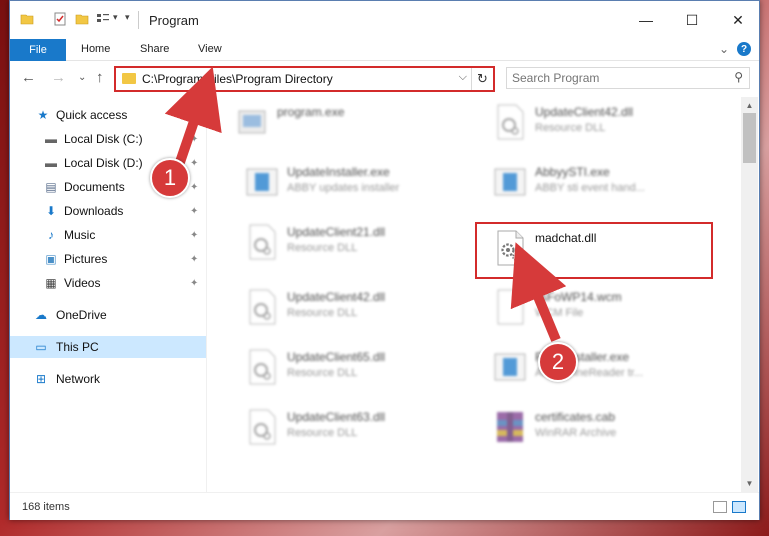 This screenshot has width=769, height=536. What do you see at coordinates (170, 178) in the screenshot?
I see `step-1-badge: 1` at bounding box center [170, 178].